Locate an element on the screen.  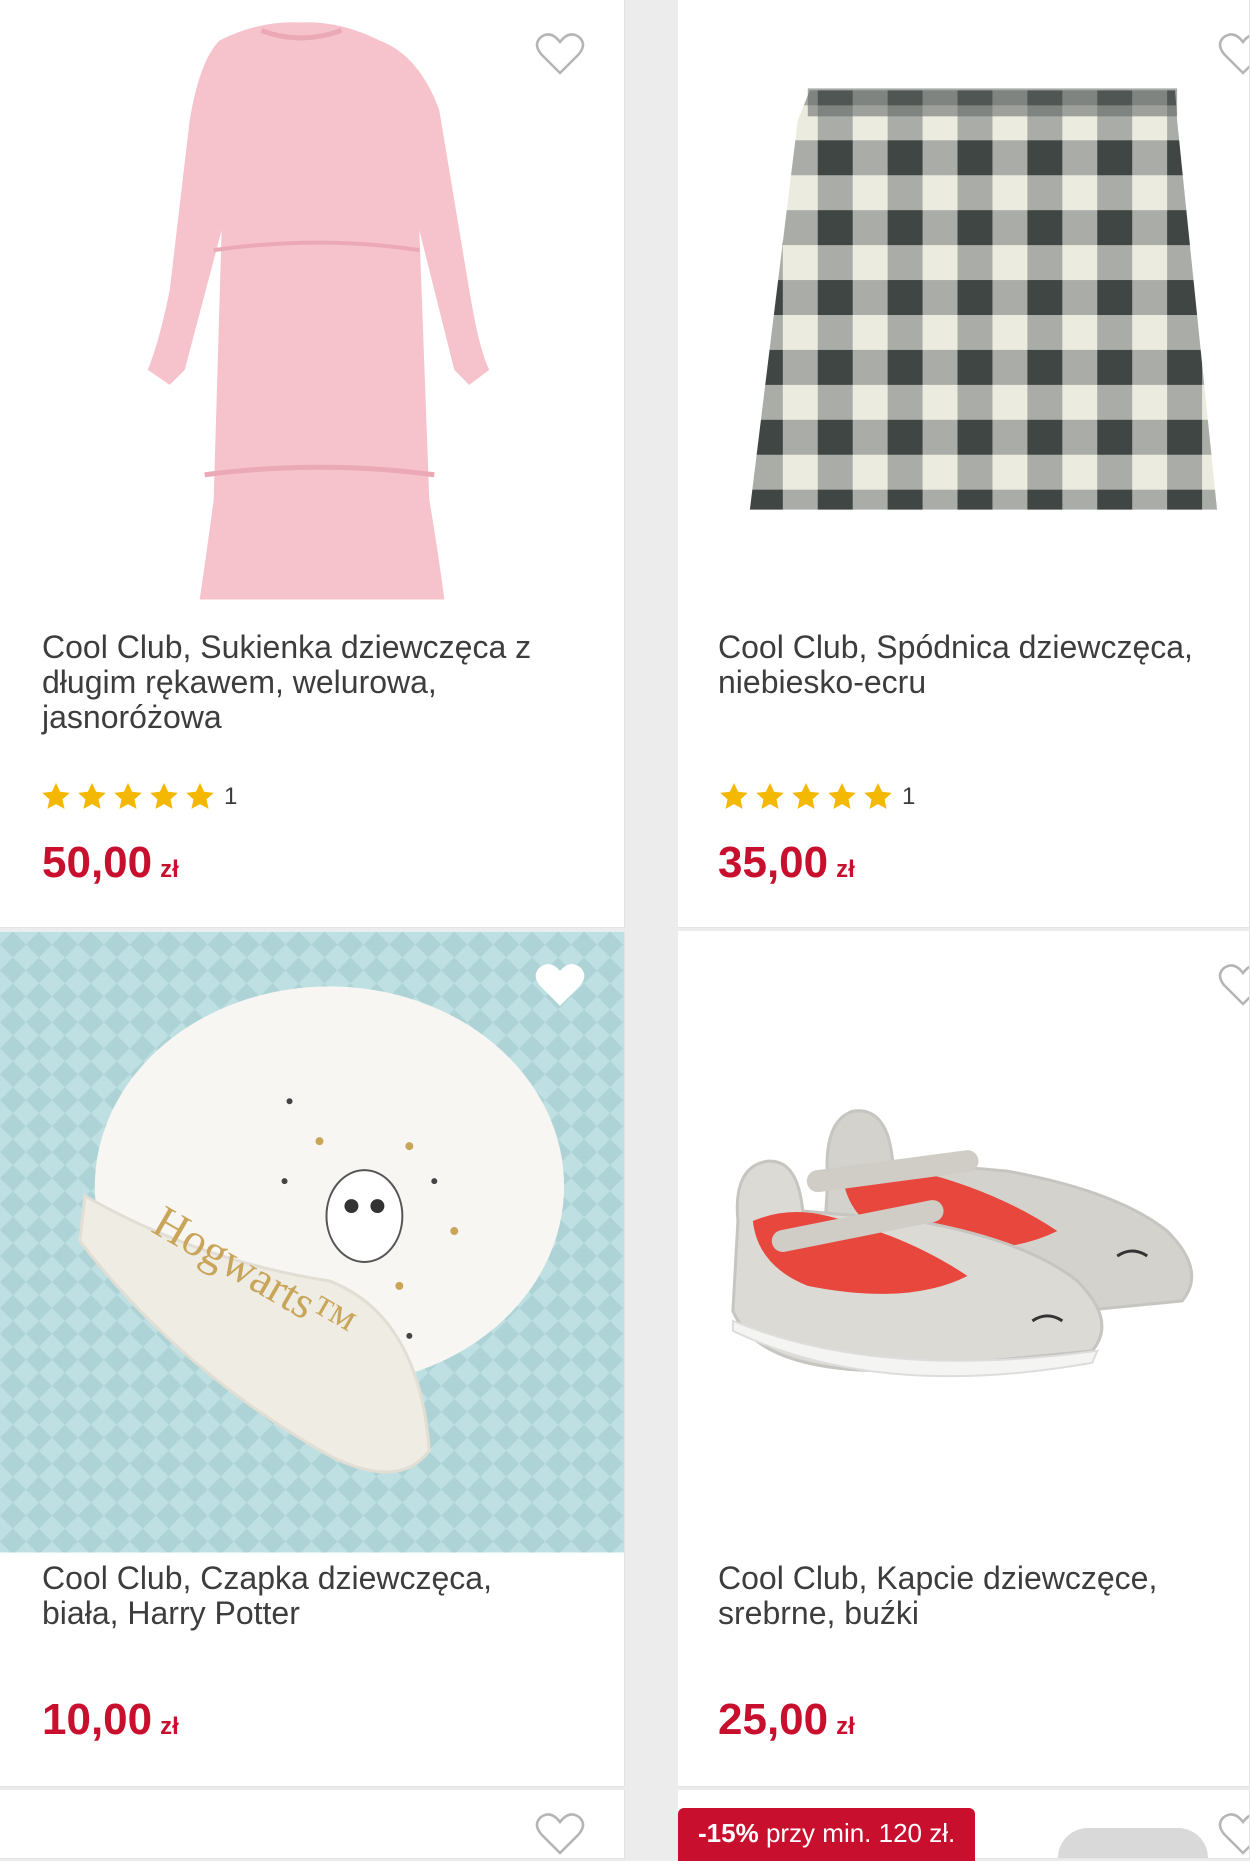
price-value: 25,00 is located at coordinates (773, 1719).